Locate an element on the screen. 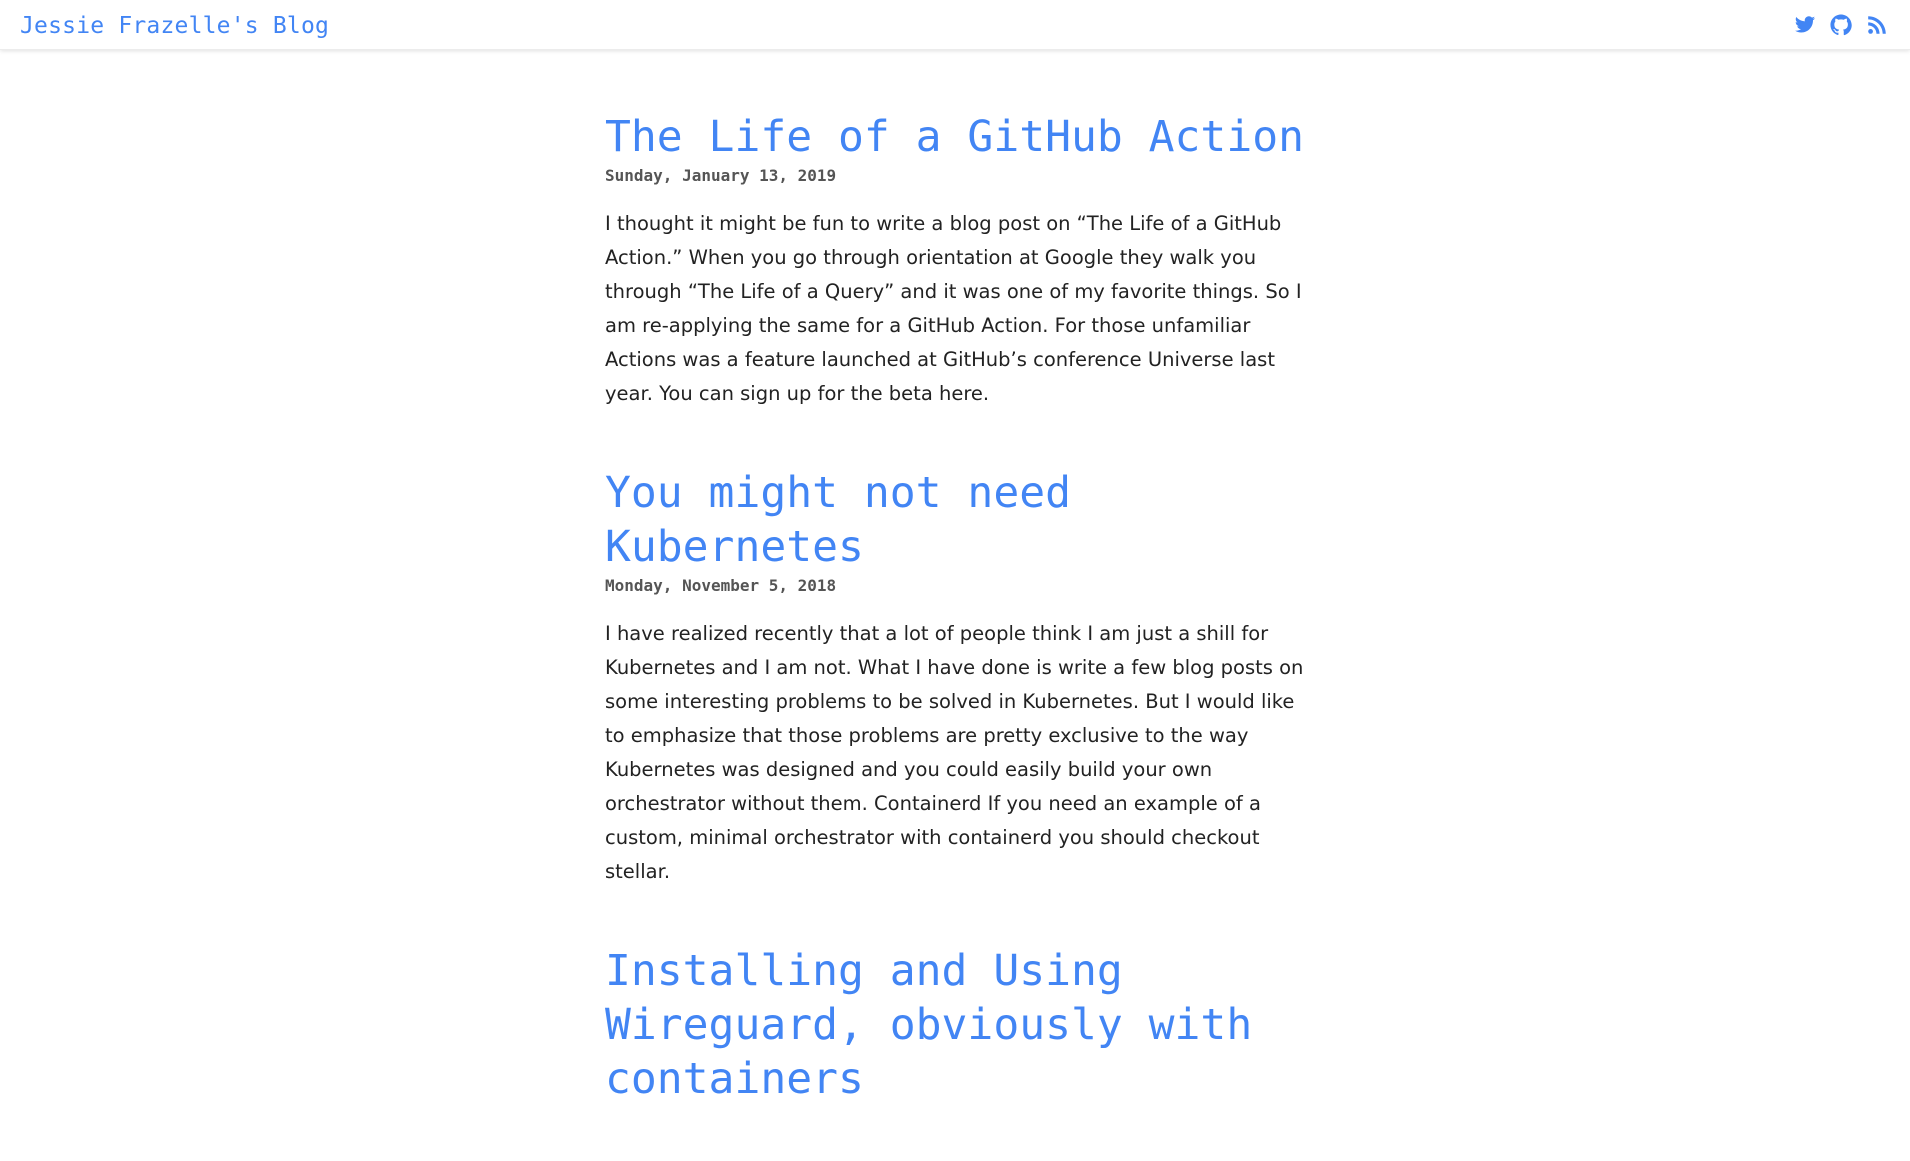  twitter-link is located at coordinates (1805, 25).